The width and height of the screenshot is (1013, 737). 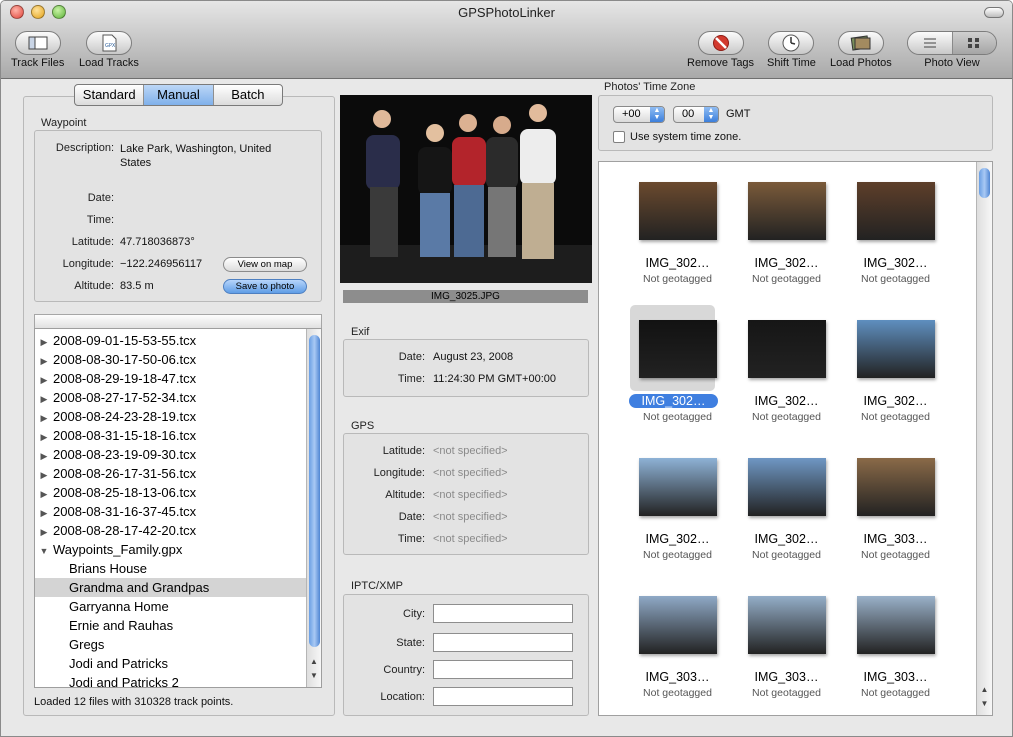 I want to click on list-view-icon, so click(x=930, y=43).